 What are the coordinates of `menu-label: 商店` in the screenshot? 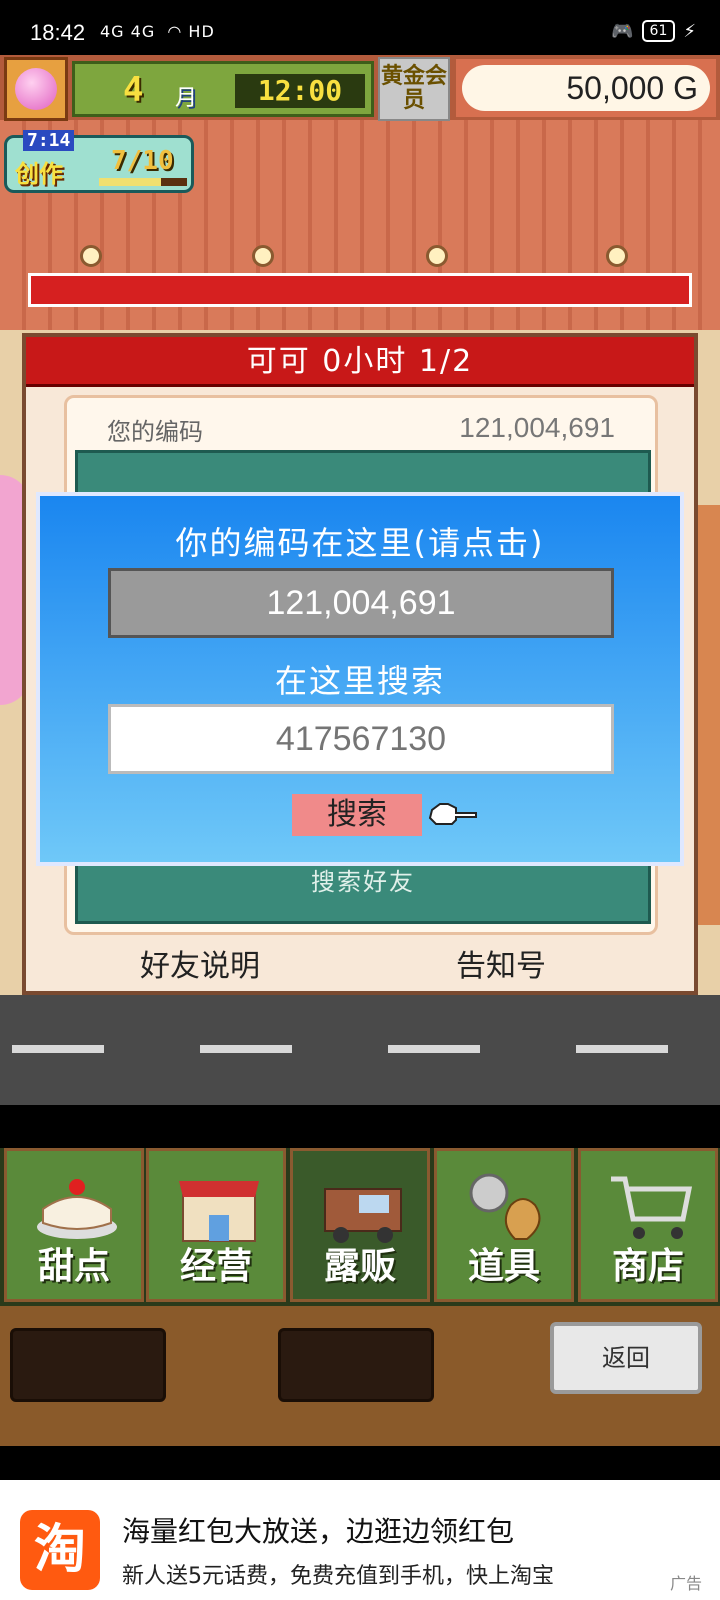 It's located at (647, 1266).